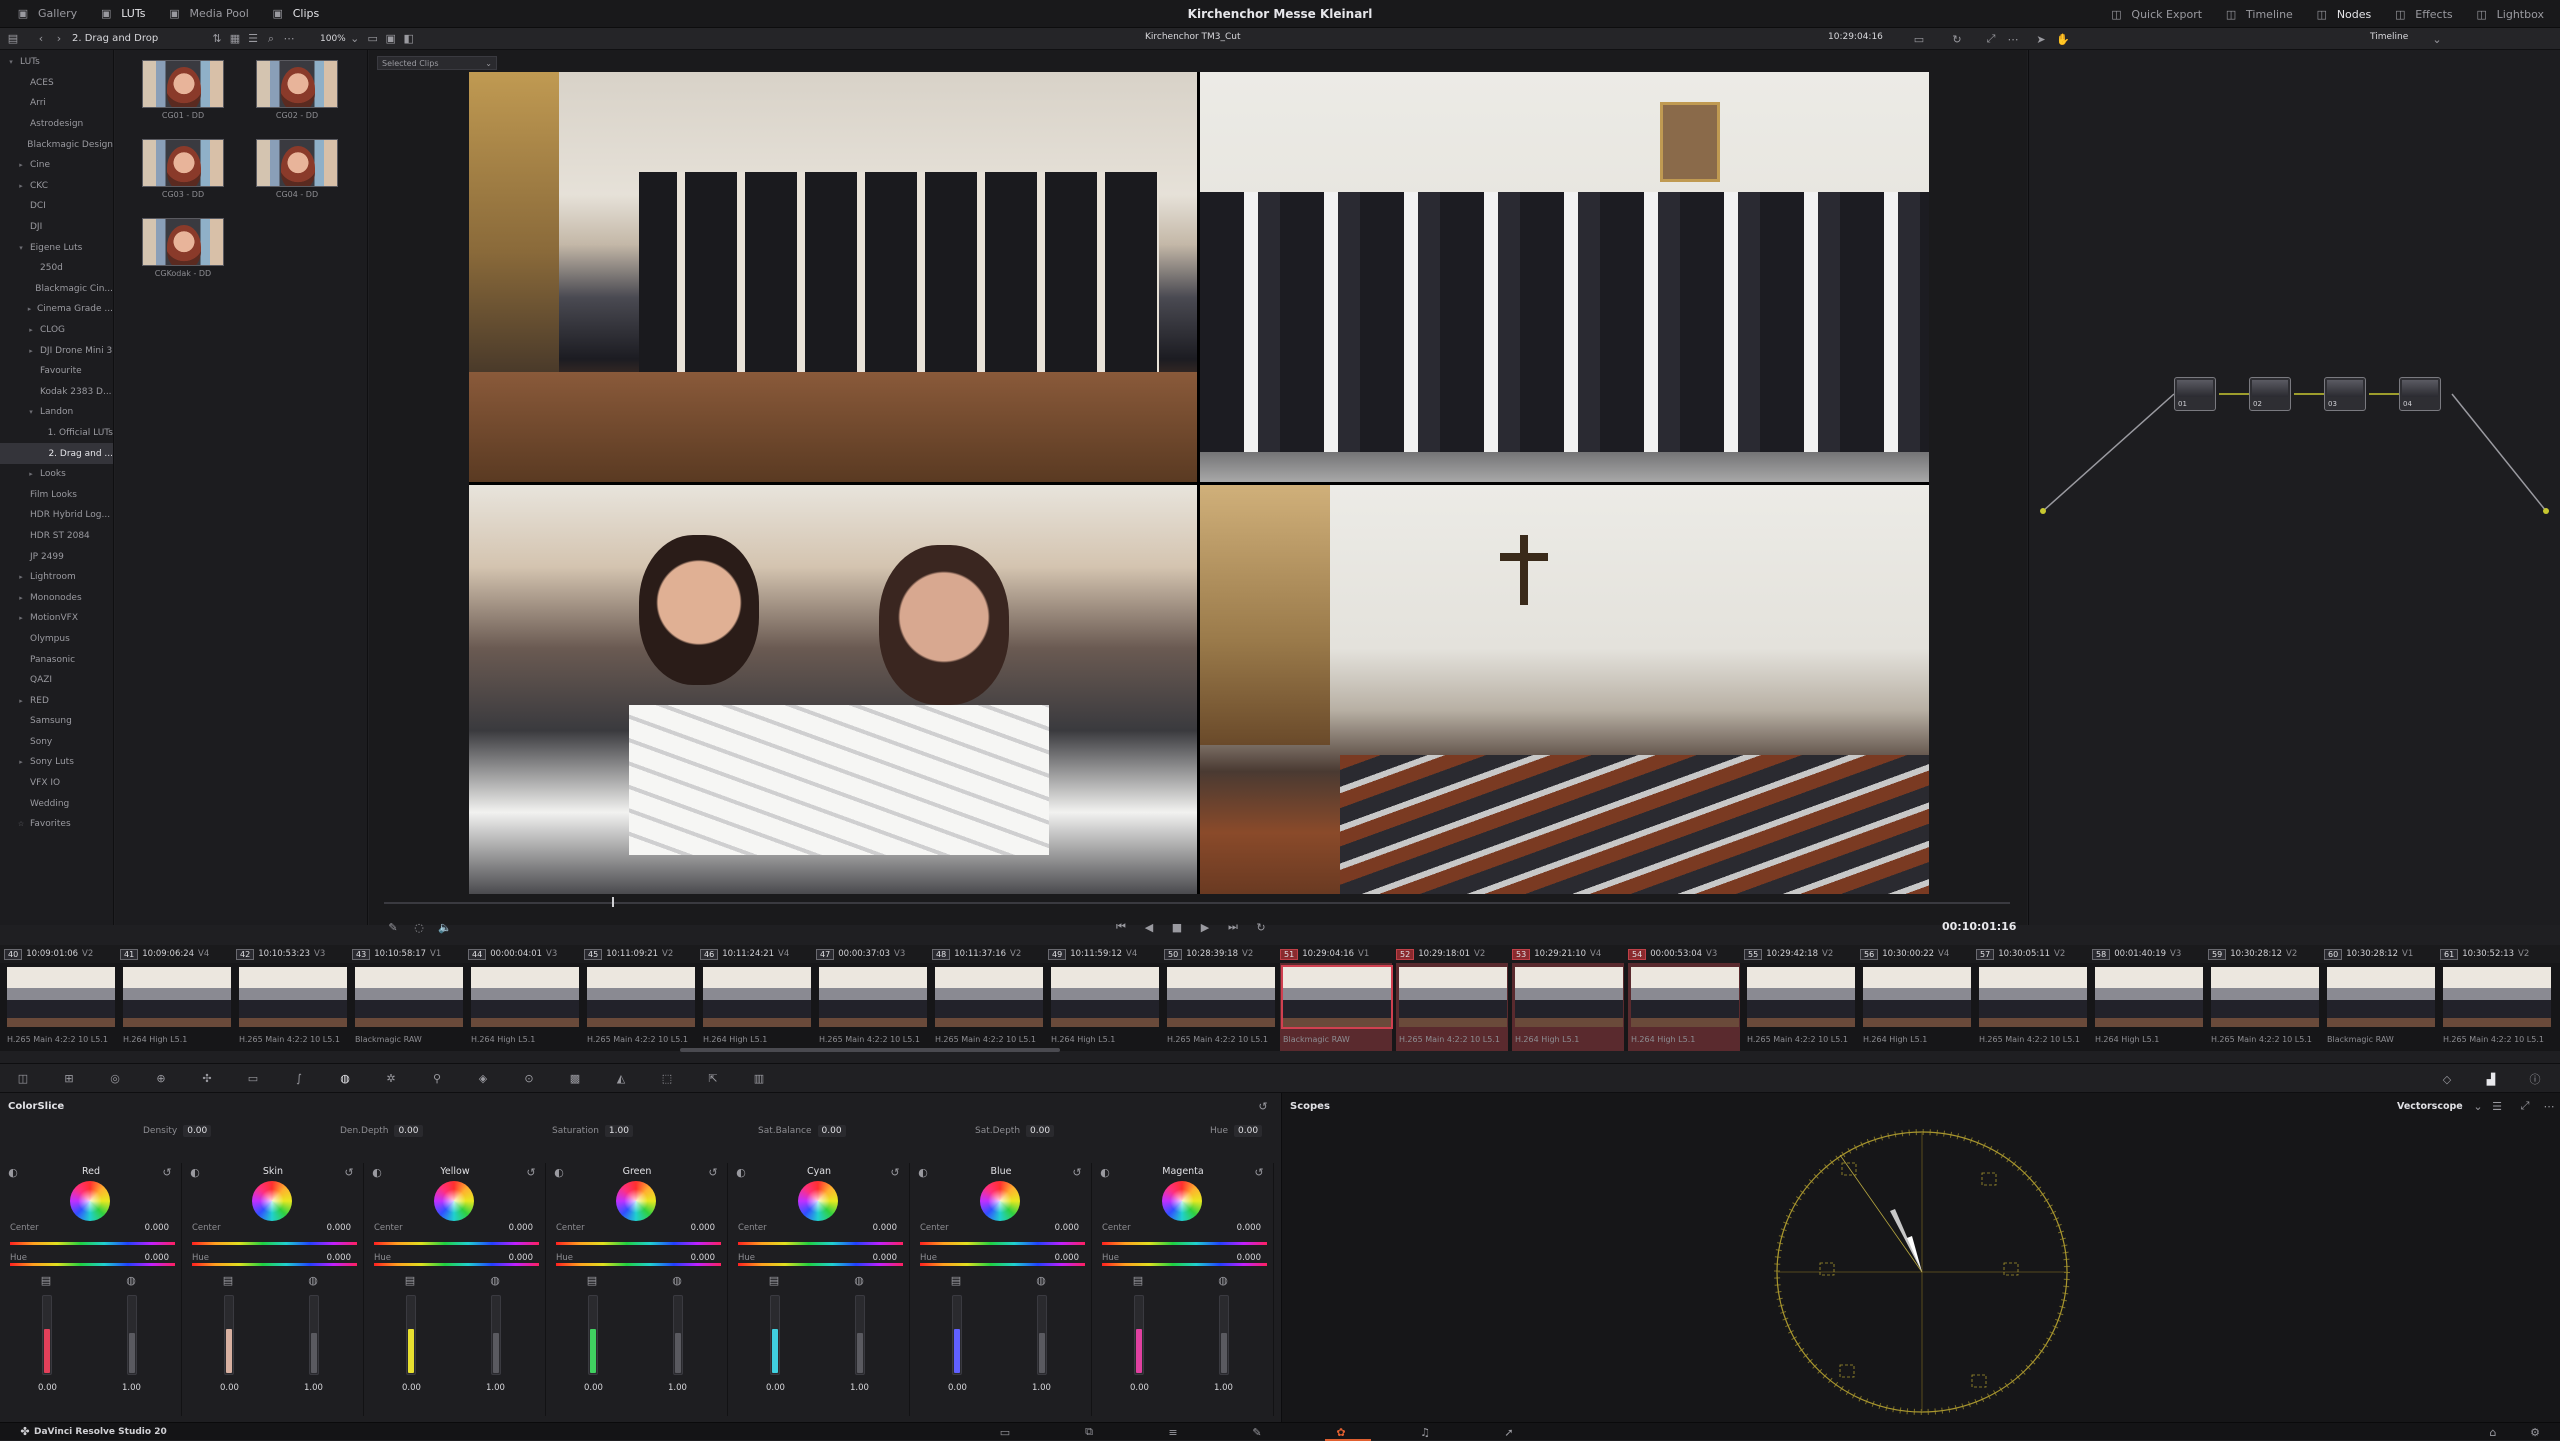  What do you see at coordinates (1991, 39) in the screenshot?
I see `fullscreen-icon: ⤢` at bounding box center [1991, 39].